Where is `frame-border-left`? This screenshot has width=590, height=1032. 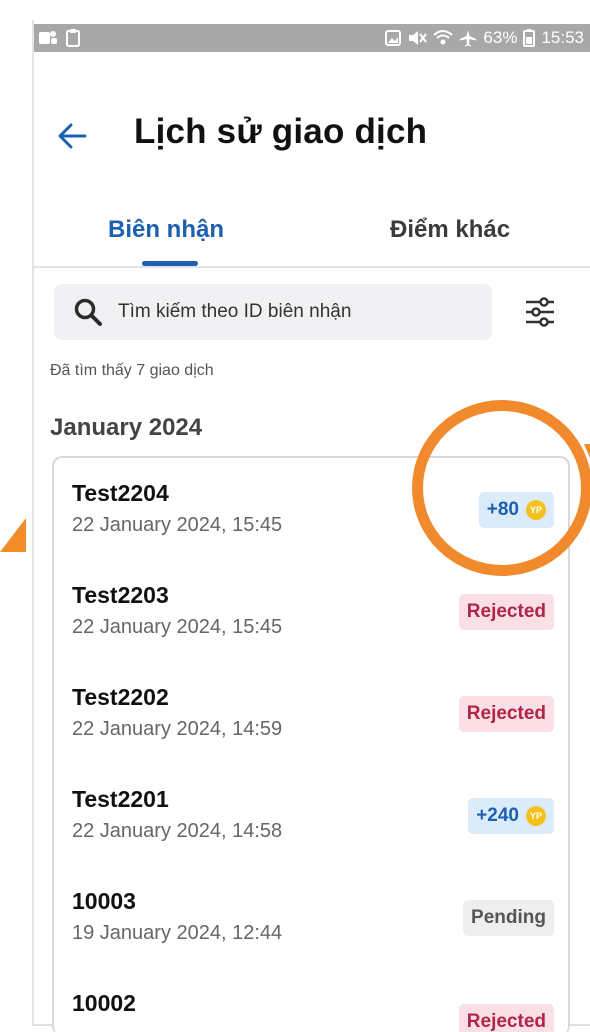
frame-border-left is located at coordinates (33, 522).